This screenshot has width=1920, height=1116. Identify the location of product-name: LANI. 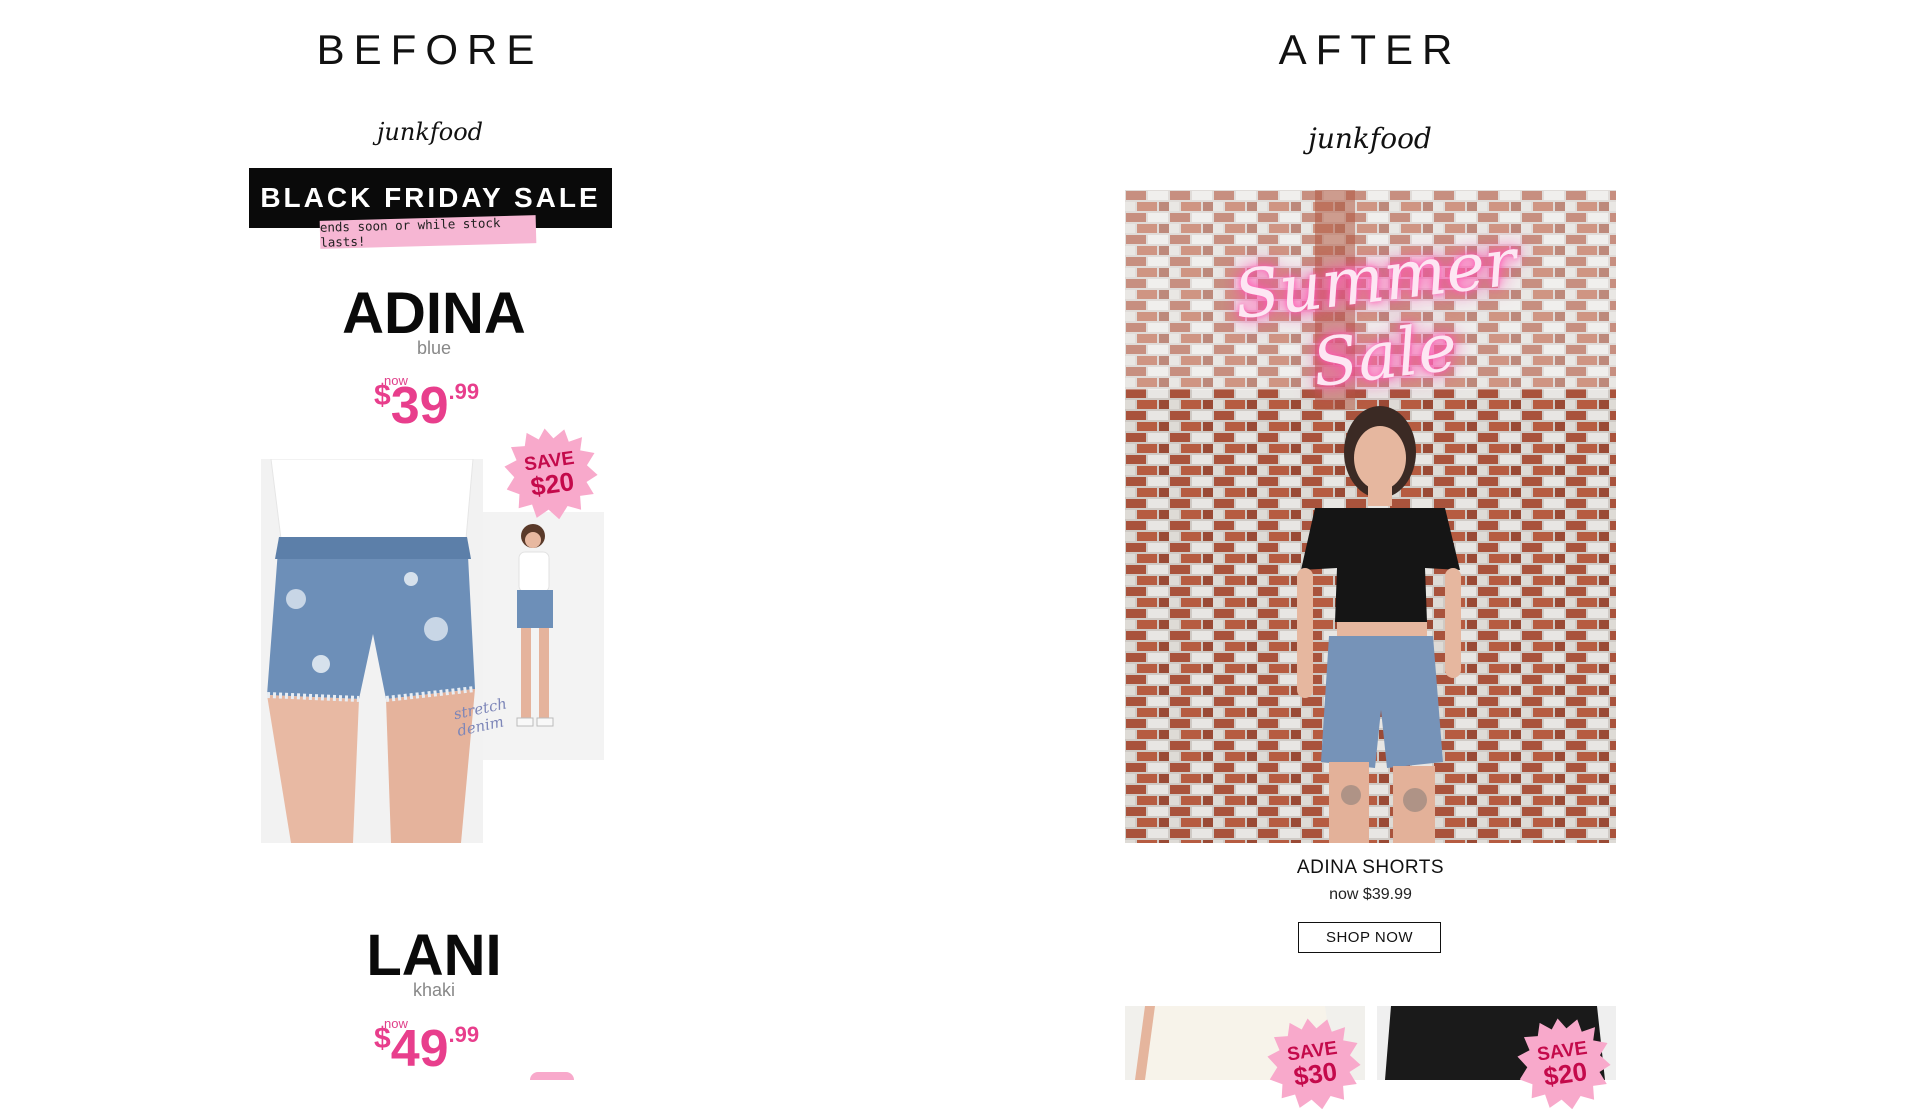
(434, 955).